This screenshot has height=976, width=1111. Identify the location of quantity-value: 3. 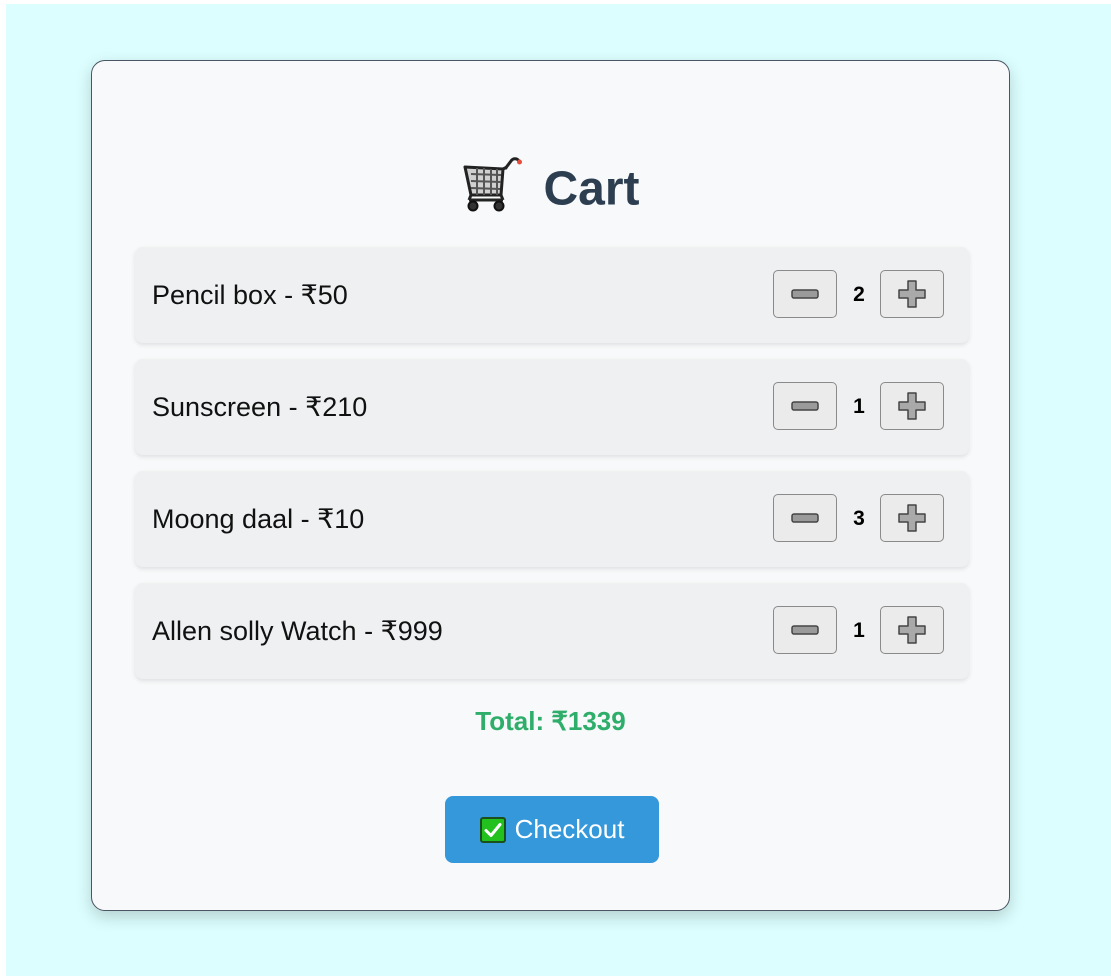
(859, 518).